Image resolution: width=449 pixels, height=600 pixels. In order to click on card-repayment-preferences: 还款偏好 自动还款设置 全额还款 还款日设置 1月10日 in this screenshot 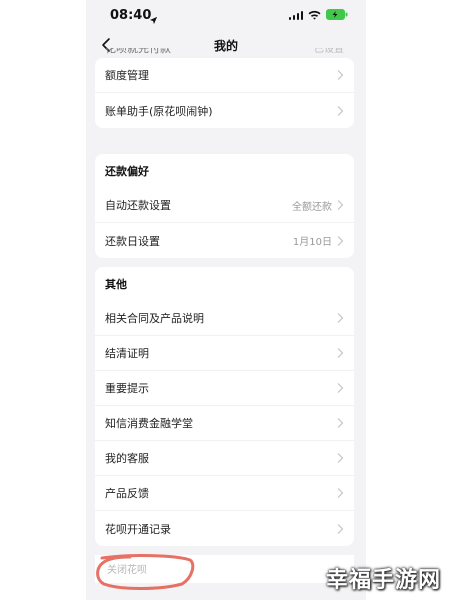, I will do `click(224, 206)`.